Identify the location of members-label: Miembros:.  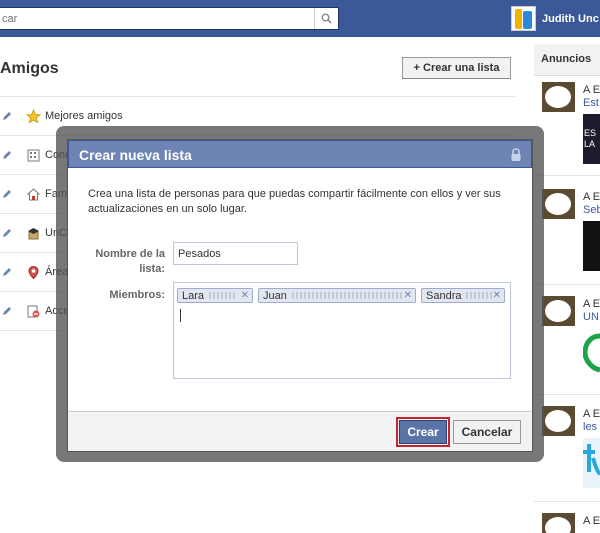
(137, 295).